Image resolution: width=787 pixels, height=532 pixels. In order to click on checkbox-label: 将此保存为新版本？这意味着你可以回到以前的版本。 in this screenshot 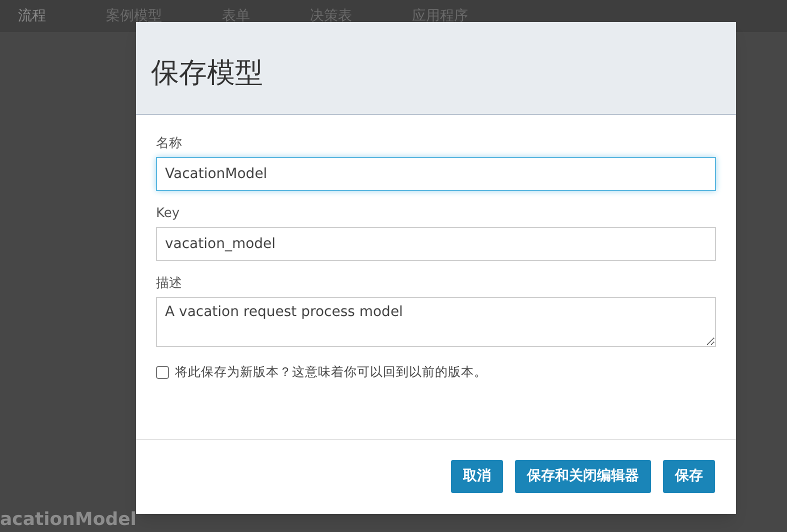, I will do `click(331, 372)`.